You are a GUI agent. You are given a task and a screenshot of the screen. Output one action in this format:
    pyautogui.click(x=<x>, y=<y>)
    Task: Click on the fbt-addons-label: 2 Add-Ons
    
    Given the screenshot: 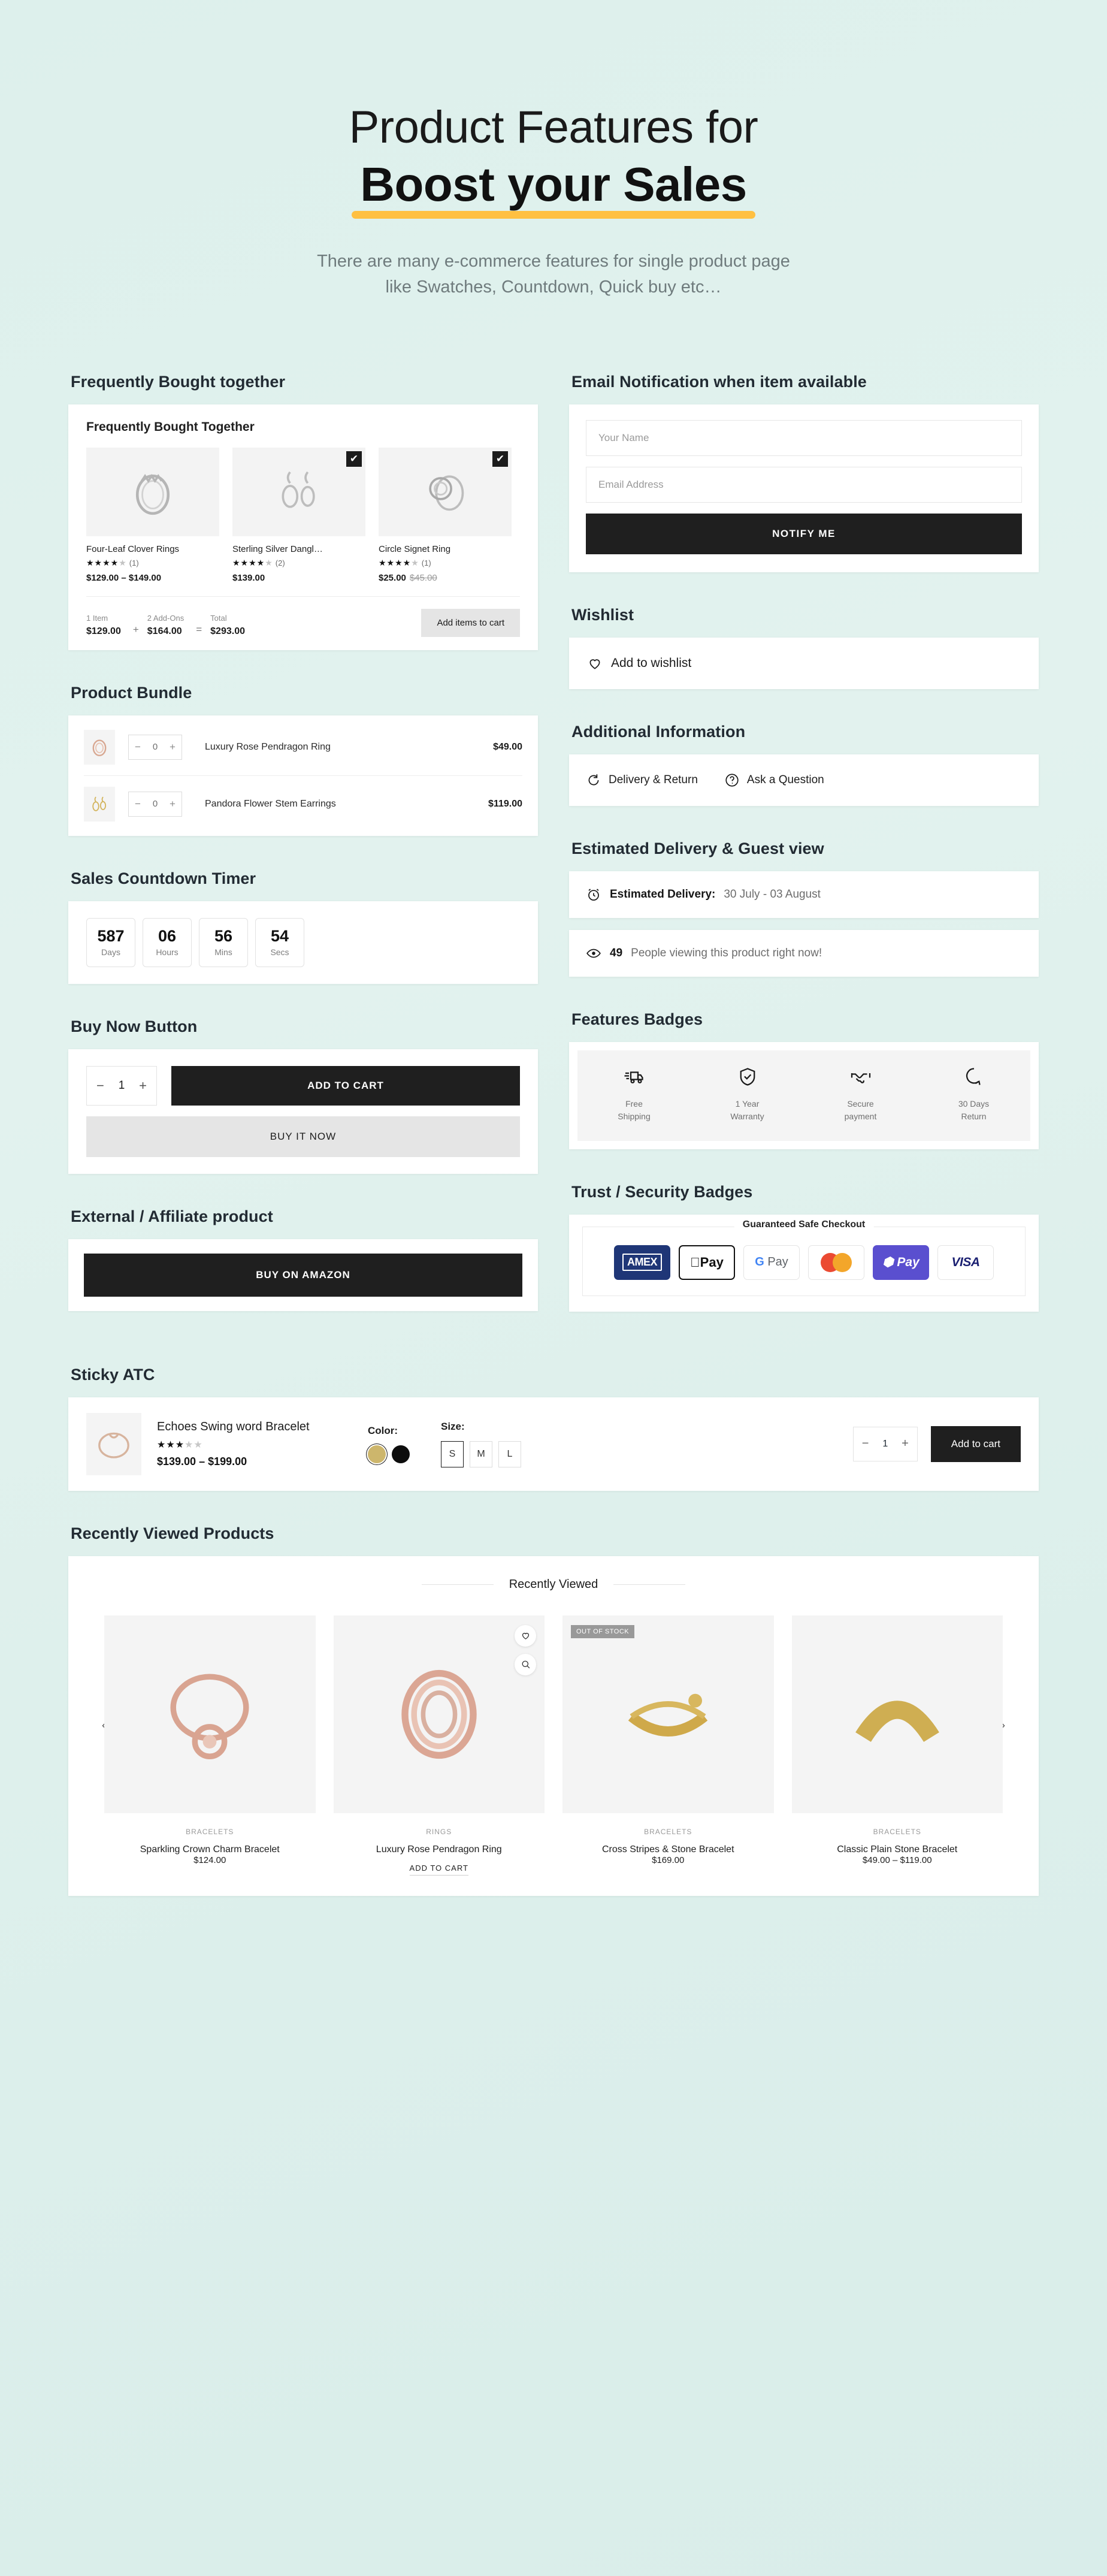 What is the action you would take?
    pyautogui.click(x=165, y=618)
    